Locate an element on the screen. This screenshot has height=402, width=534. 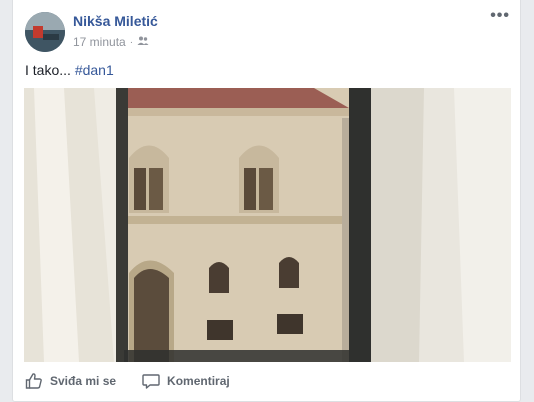
like-button: Sviđa mi se is located at coordinates (70, 381).